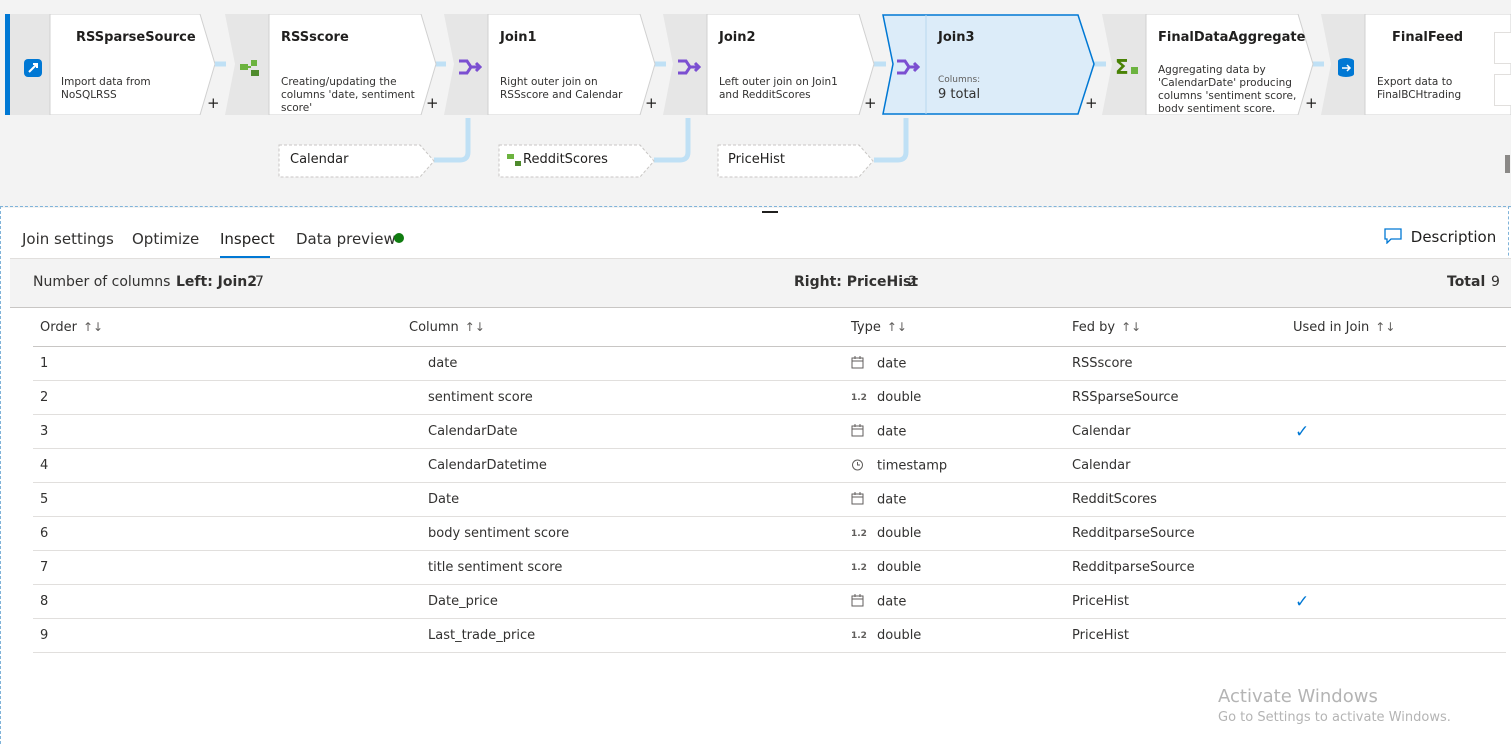 The width and height of the screenshot is (1511, 744). Describe the element at coordinates (912, 465) in the screenshot. I see `type-label: timestamp` at that location.